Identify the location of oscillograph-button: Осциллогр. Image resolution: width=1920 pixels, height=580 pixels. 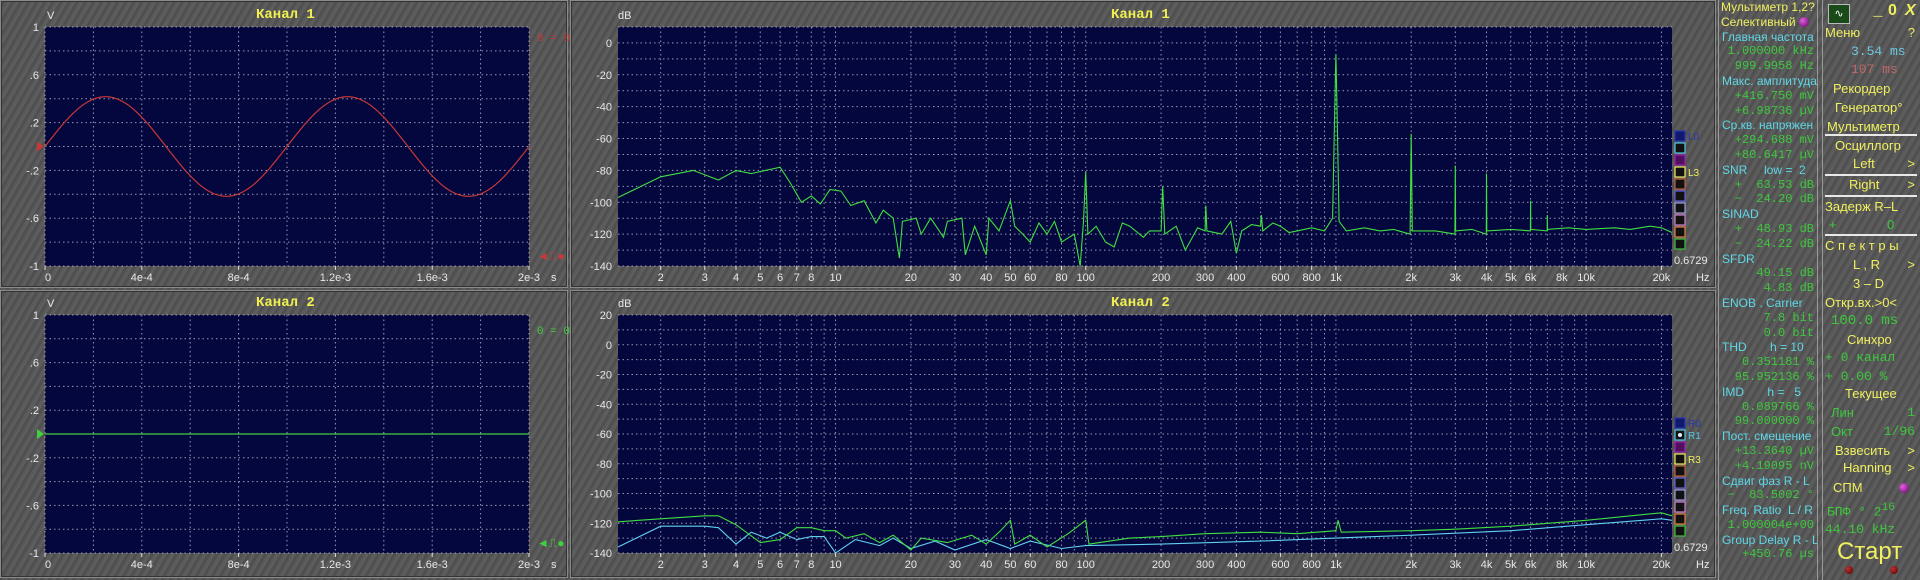
(1876, 146).